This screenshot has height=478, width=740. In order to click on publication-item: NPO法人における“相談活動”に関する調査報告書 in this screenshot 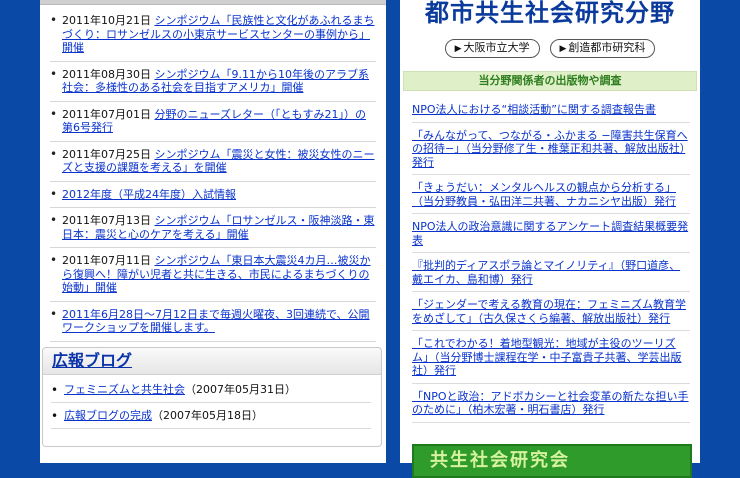, I will do `click(551, 113)`.